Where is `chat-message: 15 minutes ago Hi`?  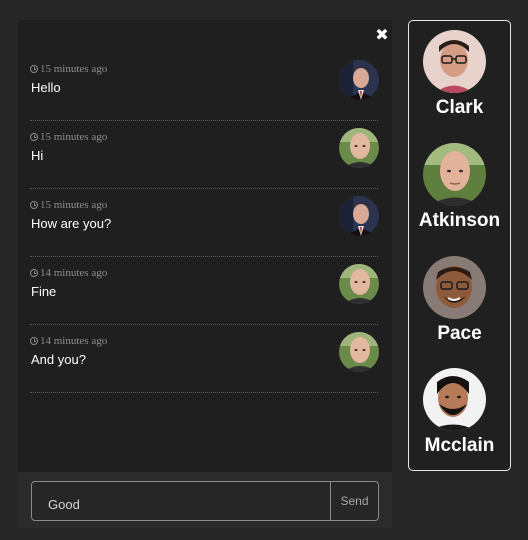
chat-message: 15 minutes ago Hi is located at coordinates (204, 154).